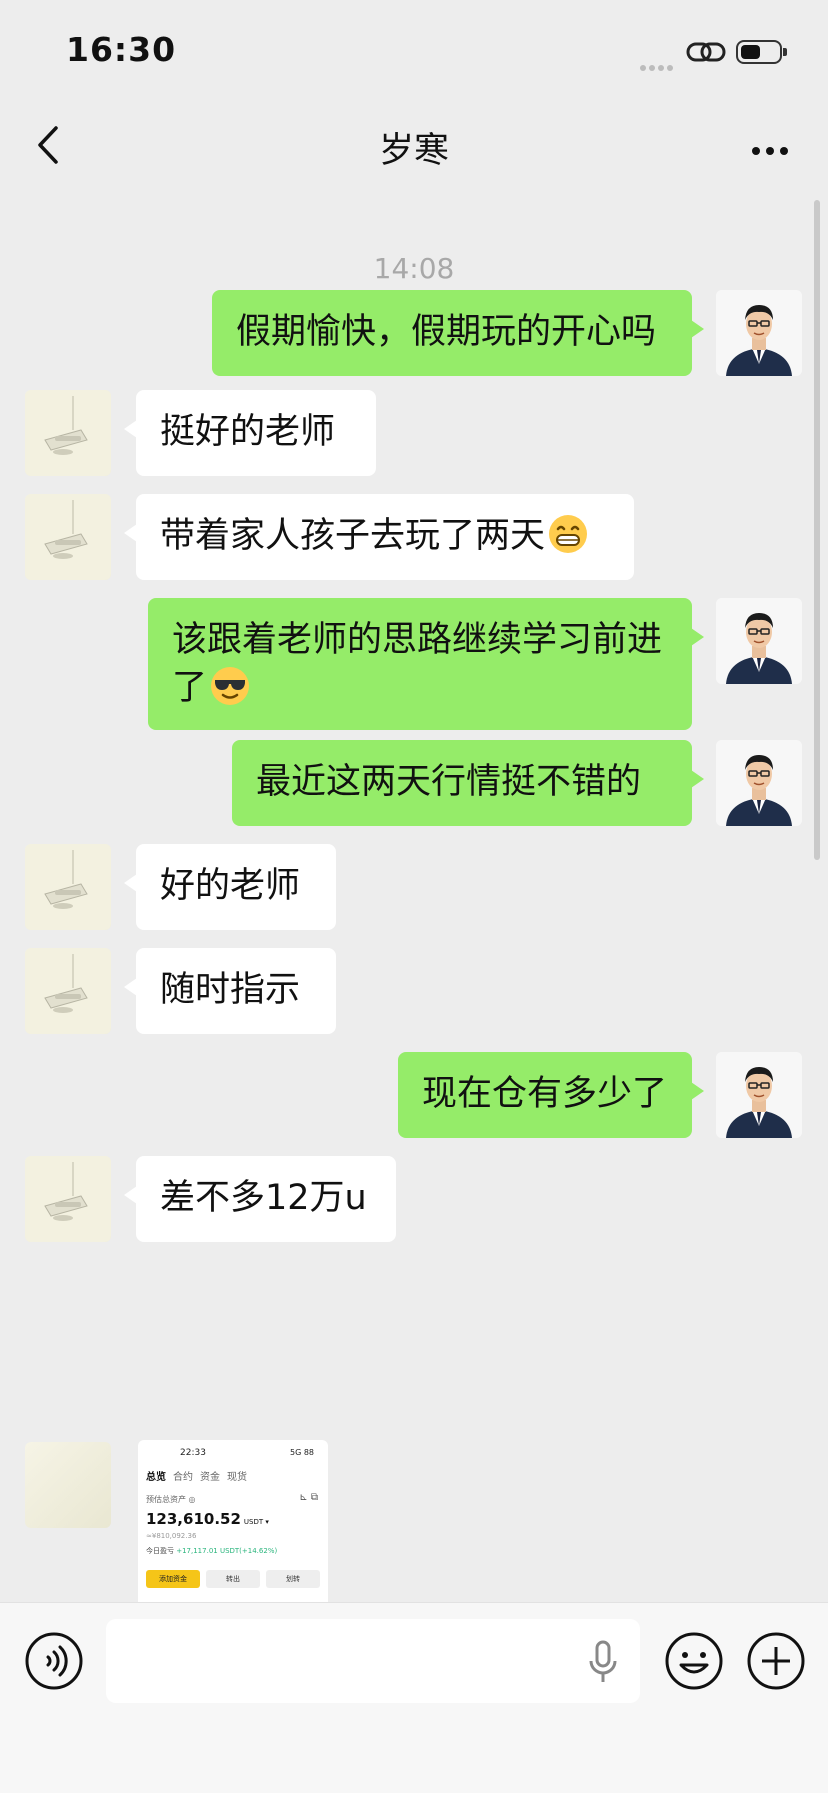 This screenshot has width=828, height=1793. I want to click on received-message-bubble: 随时指示, so click(230, 991).